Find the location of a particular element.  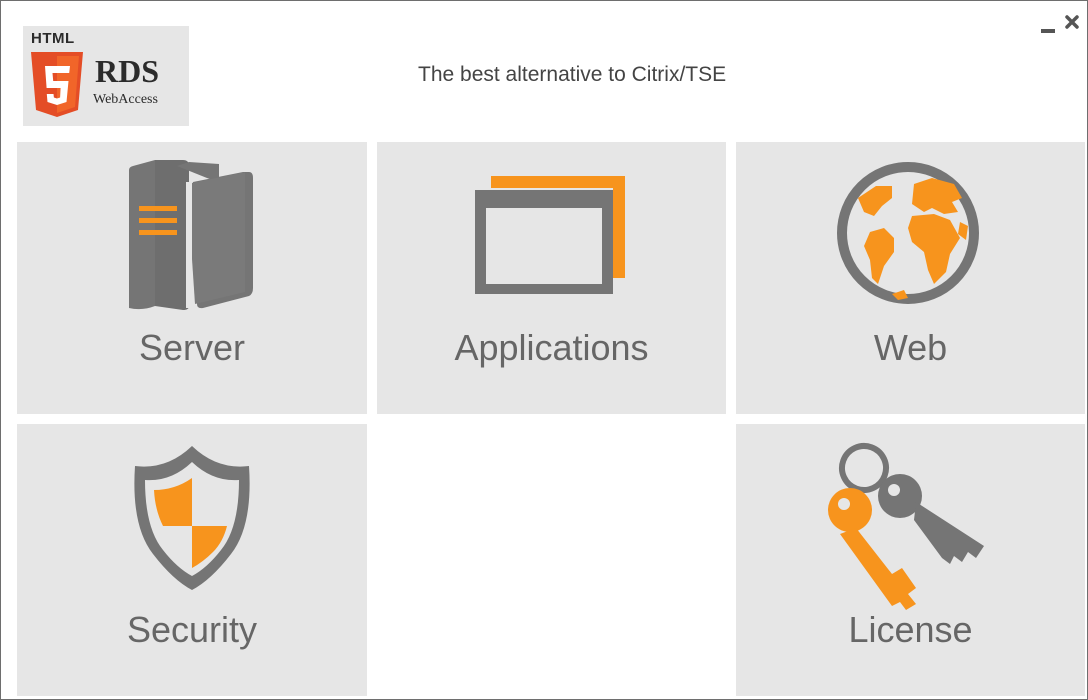

server-label: Server is located at coordinates (192, 347).